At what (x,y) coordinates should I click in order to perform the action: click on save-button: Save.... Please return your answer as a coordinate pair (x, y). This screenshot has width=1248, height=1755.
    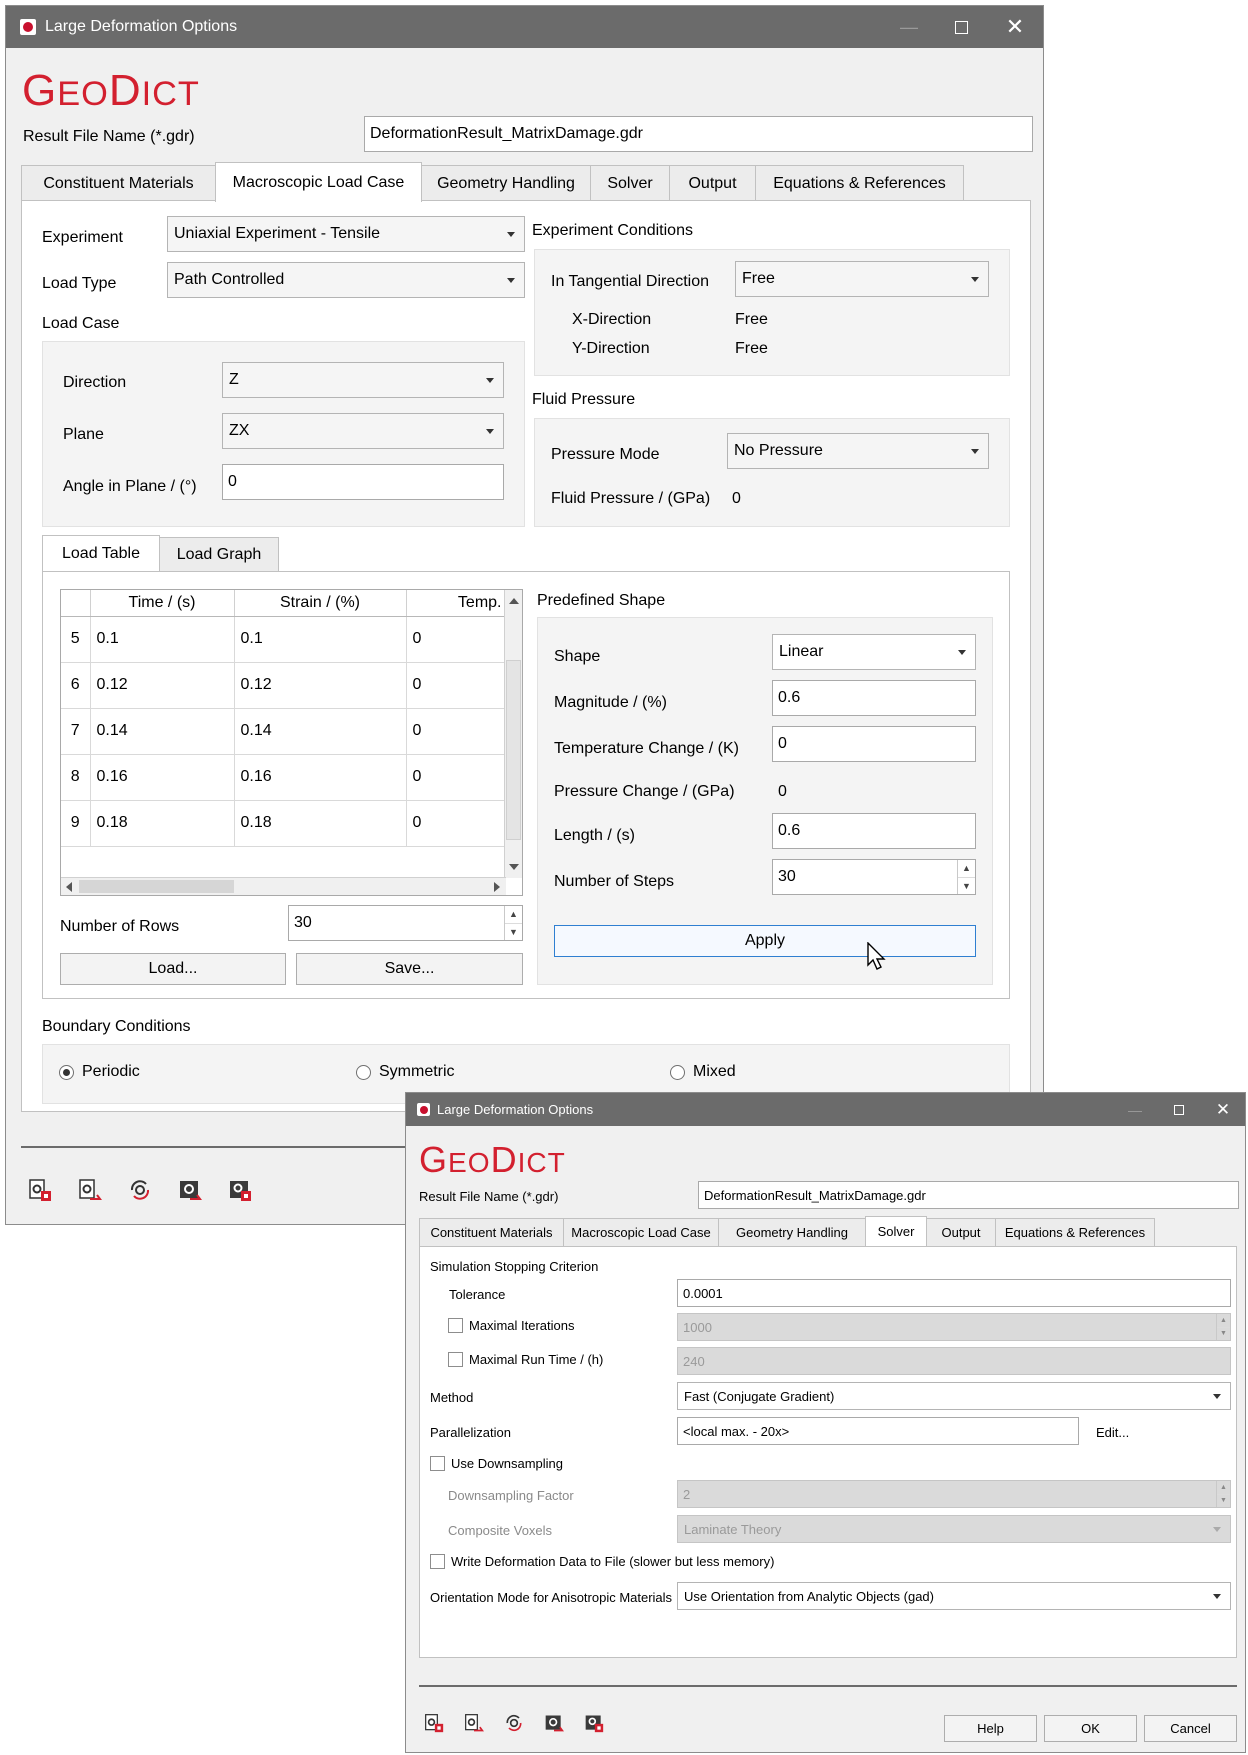
    Looking at the image, I should click on (409, 969).